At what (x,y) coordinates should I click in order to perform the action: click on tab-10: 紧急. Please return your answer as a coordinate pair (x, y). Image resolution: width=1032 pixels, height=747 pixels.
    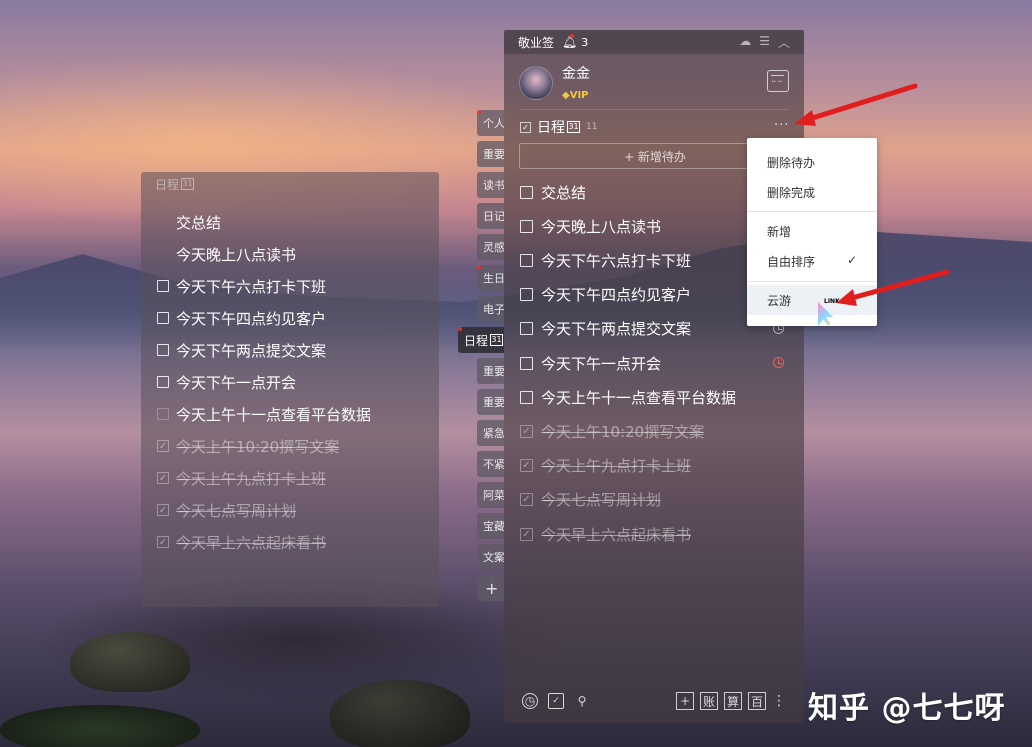
    Looking at the image, I should click on (490, 433).